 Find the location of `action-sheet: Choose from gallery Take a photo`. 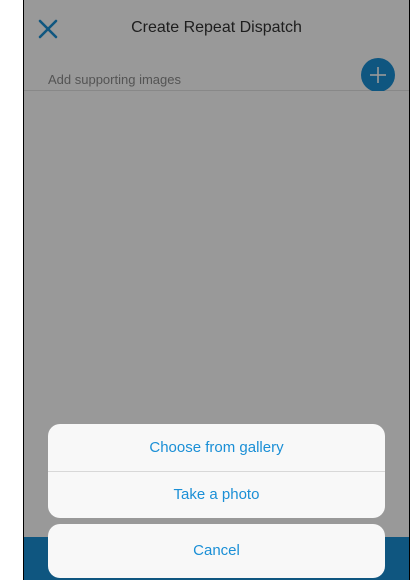

action-sheet: Choose from gallery Take a photo is located at coordinates (216, 471).